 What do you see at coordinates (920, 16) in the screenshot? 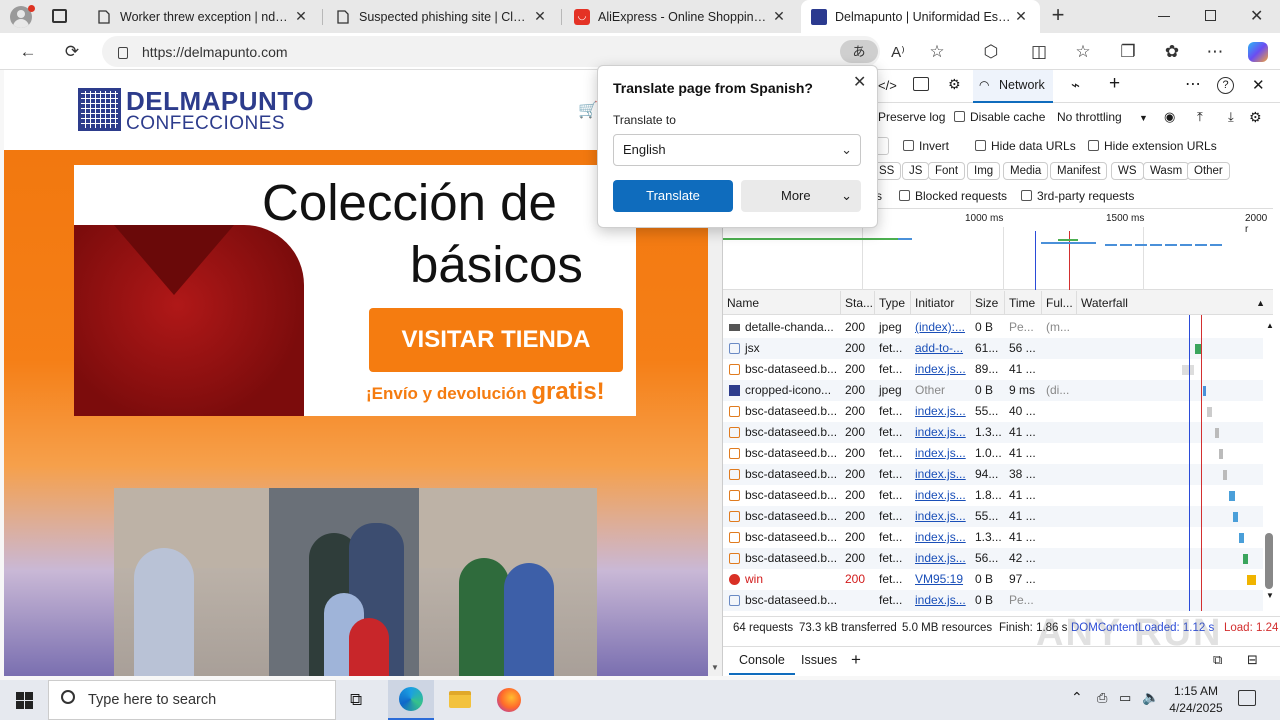
I see `tab-delmapunto: Delmapunto | Uniformidad Escol ✕` at bounding box center [920, 16].